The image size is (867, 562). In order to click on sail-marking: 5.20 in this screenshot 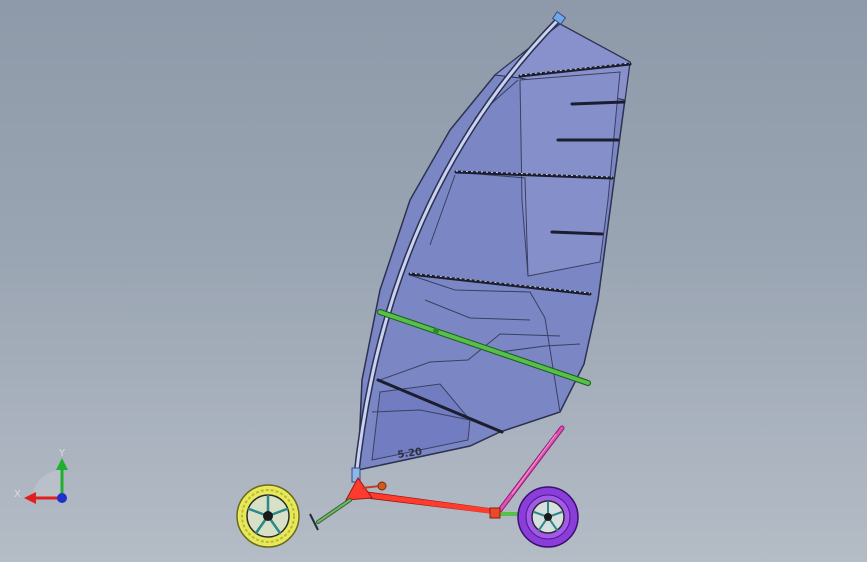, I will do `click(410, 454)`.